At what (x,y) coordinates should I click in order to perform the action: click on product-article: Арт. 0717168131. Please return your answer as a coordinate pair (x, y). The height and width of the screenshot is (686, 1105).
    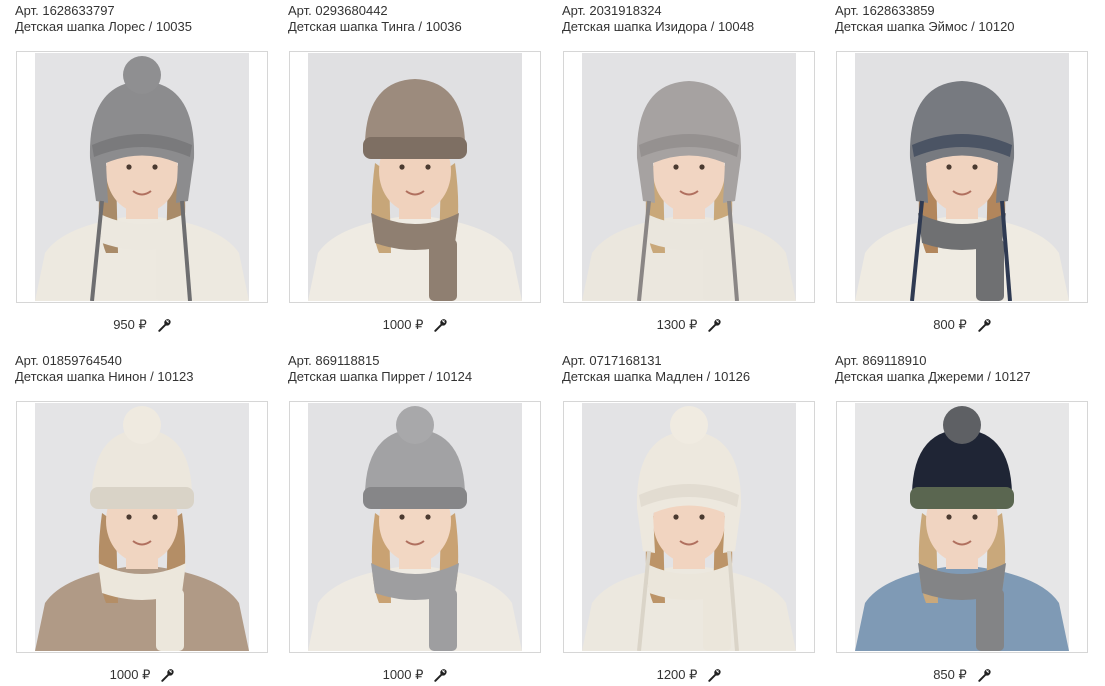
    Looking at the image, I should click on (612, 360).